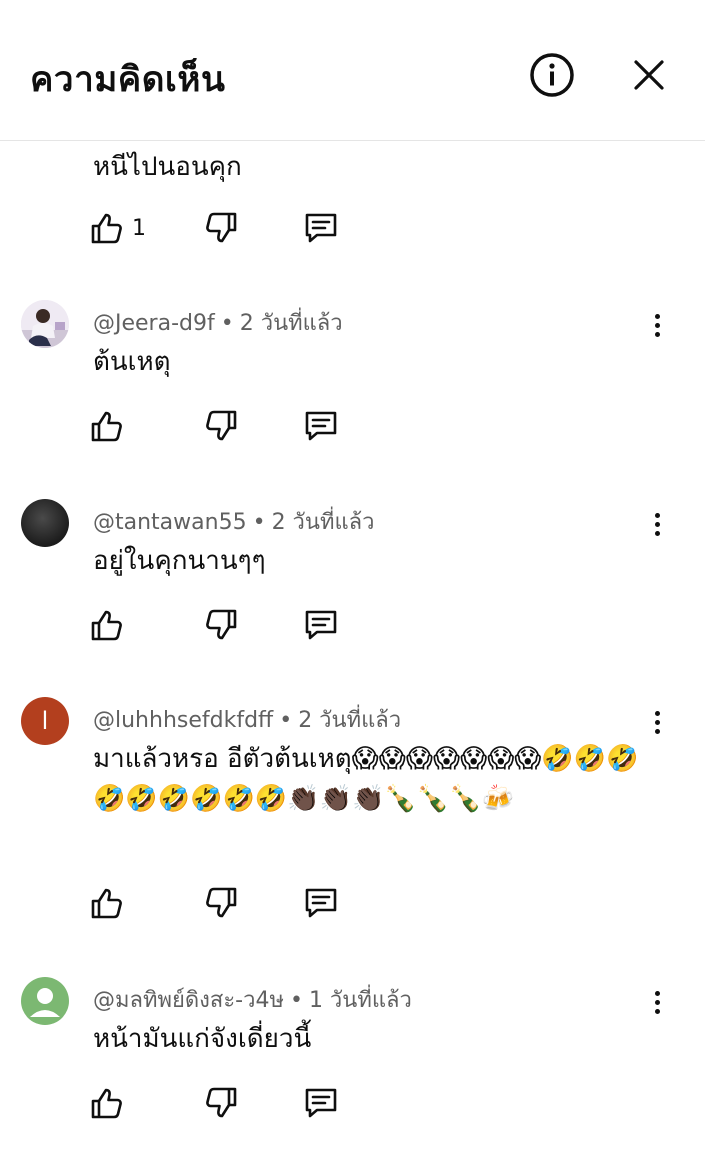  Describe the element at coordinates (139, 228) in the screenshot. I see `like-count: 1` at that location.